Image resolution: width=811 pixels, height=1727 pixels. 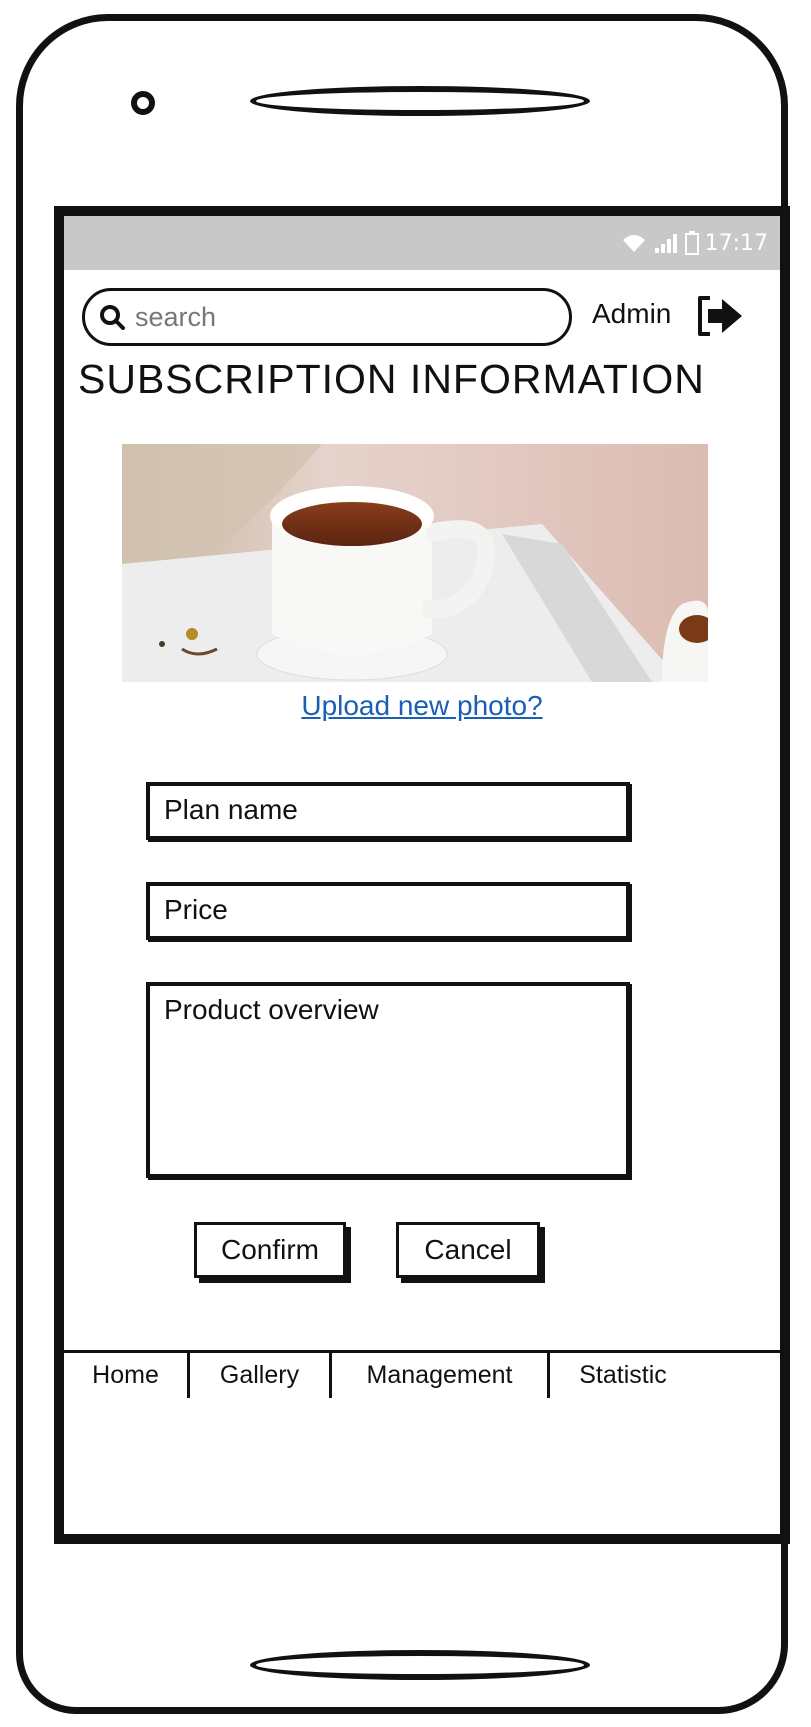 I want to click on upload-photo-link: Upload new photo?, so click(x=422, y=706).